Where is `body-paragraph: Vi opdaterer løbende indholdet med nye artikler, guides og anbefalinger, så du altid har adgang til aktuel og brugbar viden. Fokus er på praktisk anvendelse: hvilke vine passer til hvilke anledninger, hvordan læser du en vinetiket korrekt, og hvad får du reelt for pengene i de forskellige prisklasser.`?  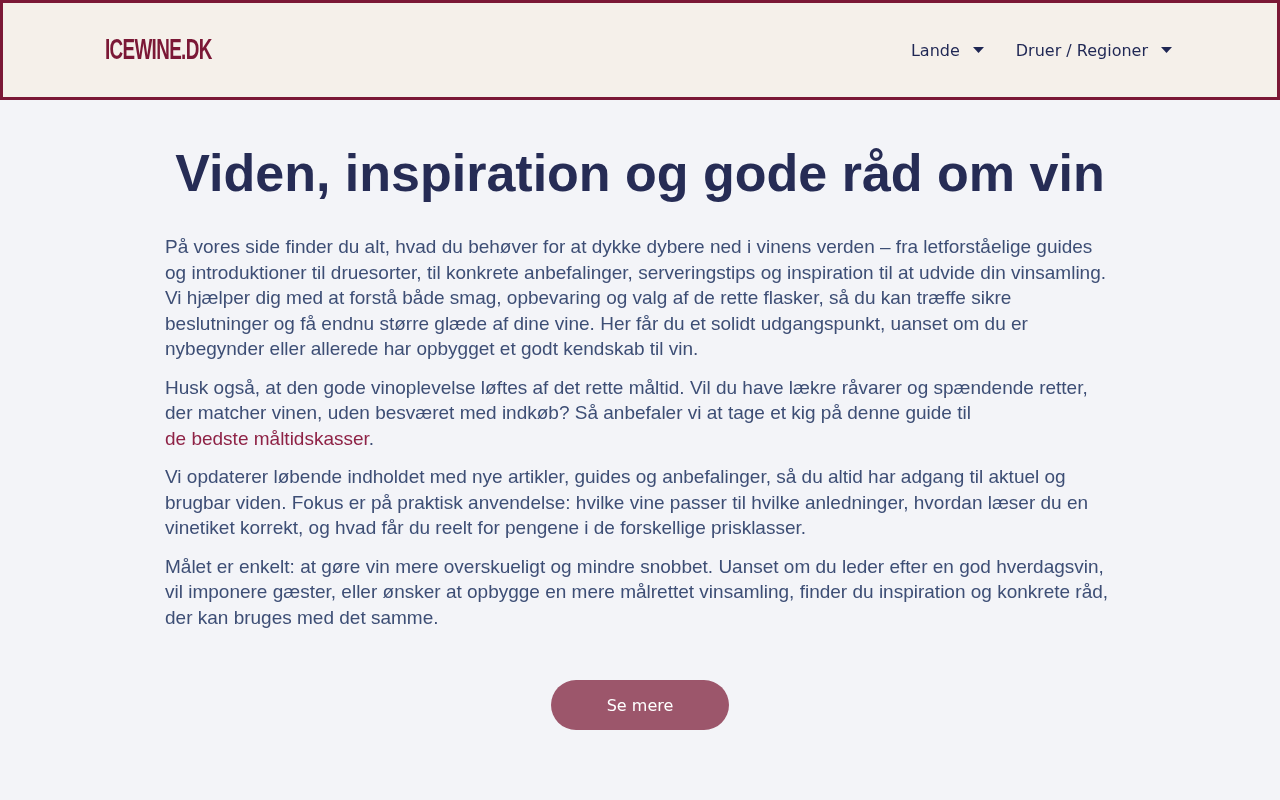
body-paragraph: Vi opdaterer løbende indholdet med nye artikler, guides og anbefalinger, så du altid har adgang til aktuel og brugbar viden. Fokus er på praktisk anvendelse: hvilke vine passer til hvilke anledninger, hvordan læser du en vinetiket korrekt, og hvad får du reelt for pengene i de forskellige prisklasser. is located at coordinates (627, 502).